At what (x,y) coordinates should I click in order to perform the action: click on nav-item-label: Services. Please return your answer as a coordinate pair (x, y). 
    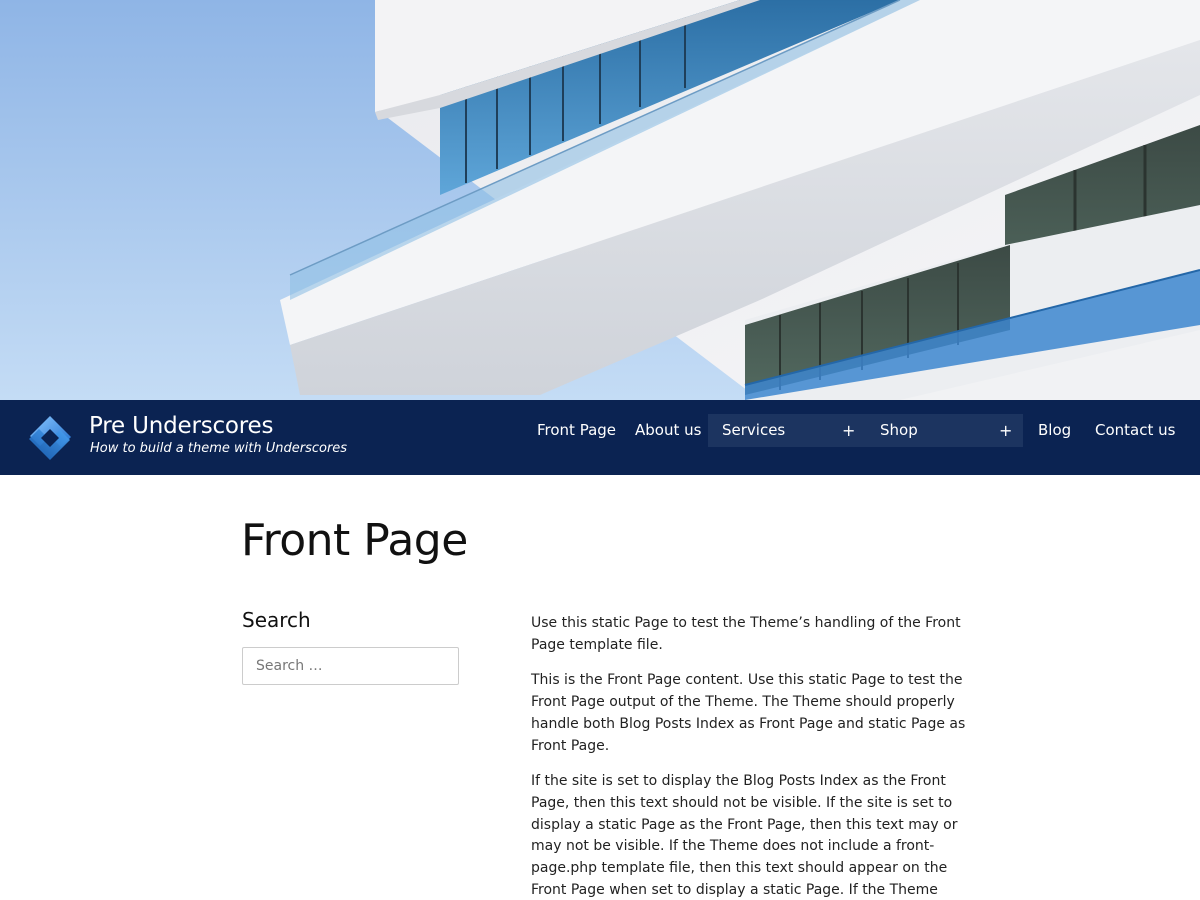
    Looking at the image, I should click on (754, 430).